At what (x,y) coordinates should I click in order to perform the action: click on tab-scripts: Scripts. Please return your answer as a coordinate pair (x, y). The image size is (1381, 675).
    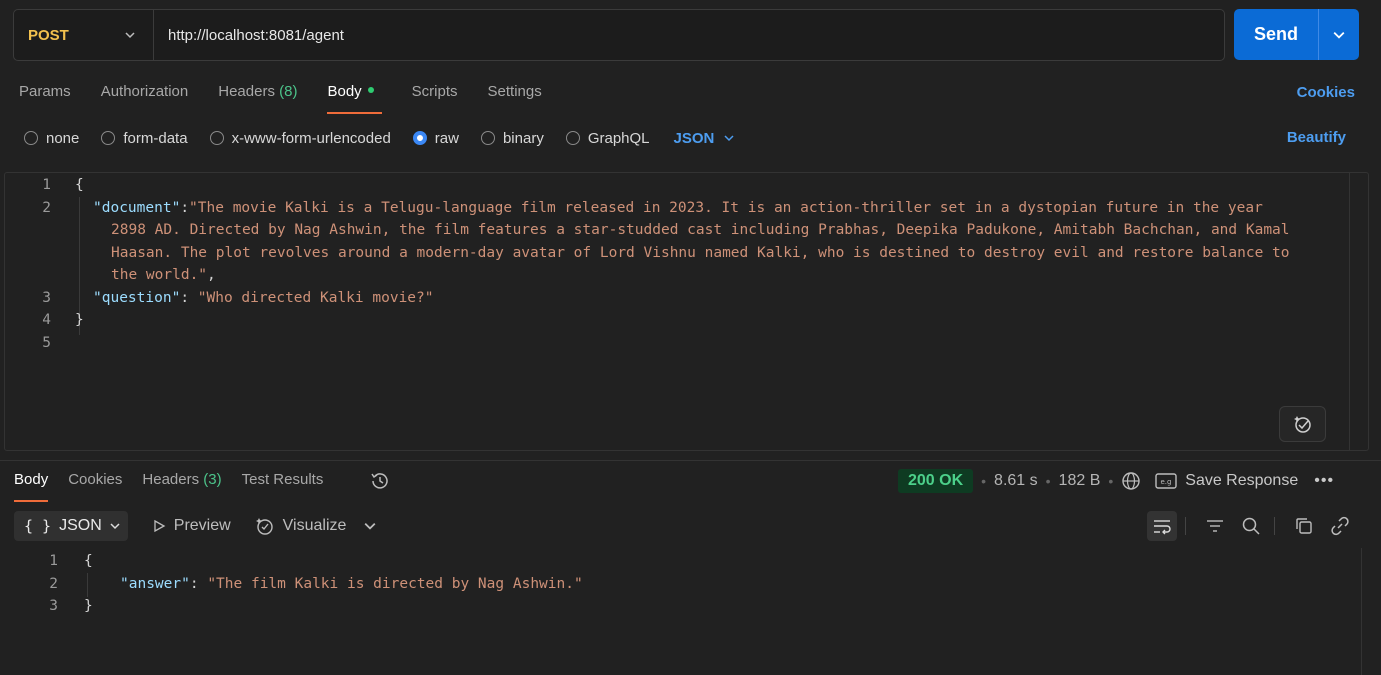
    Looking at the image, I should click on (435, 97).